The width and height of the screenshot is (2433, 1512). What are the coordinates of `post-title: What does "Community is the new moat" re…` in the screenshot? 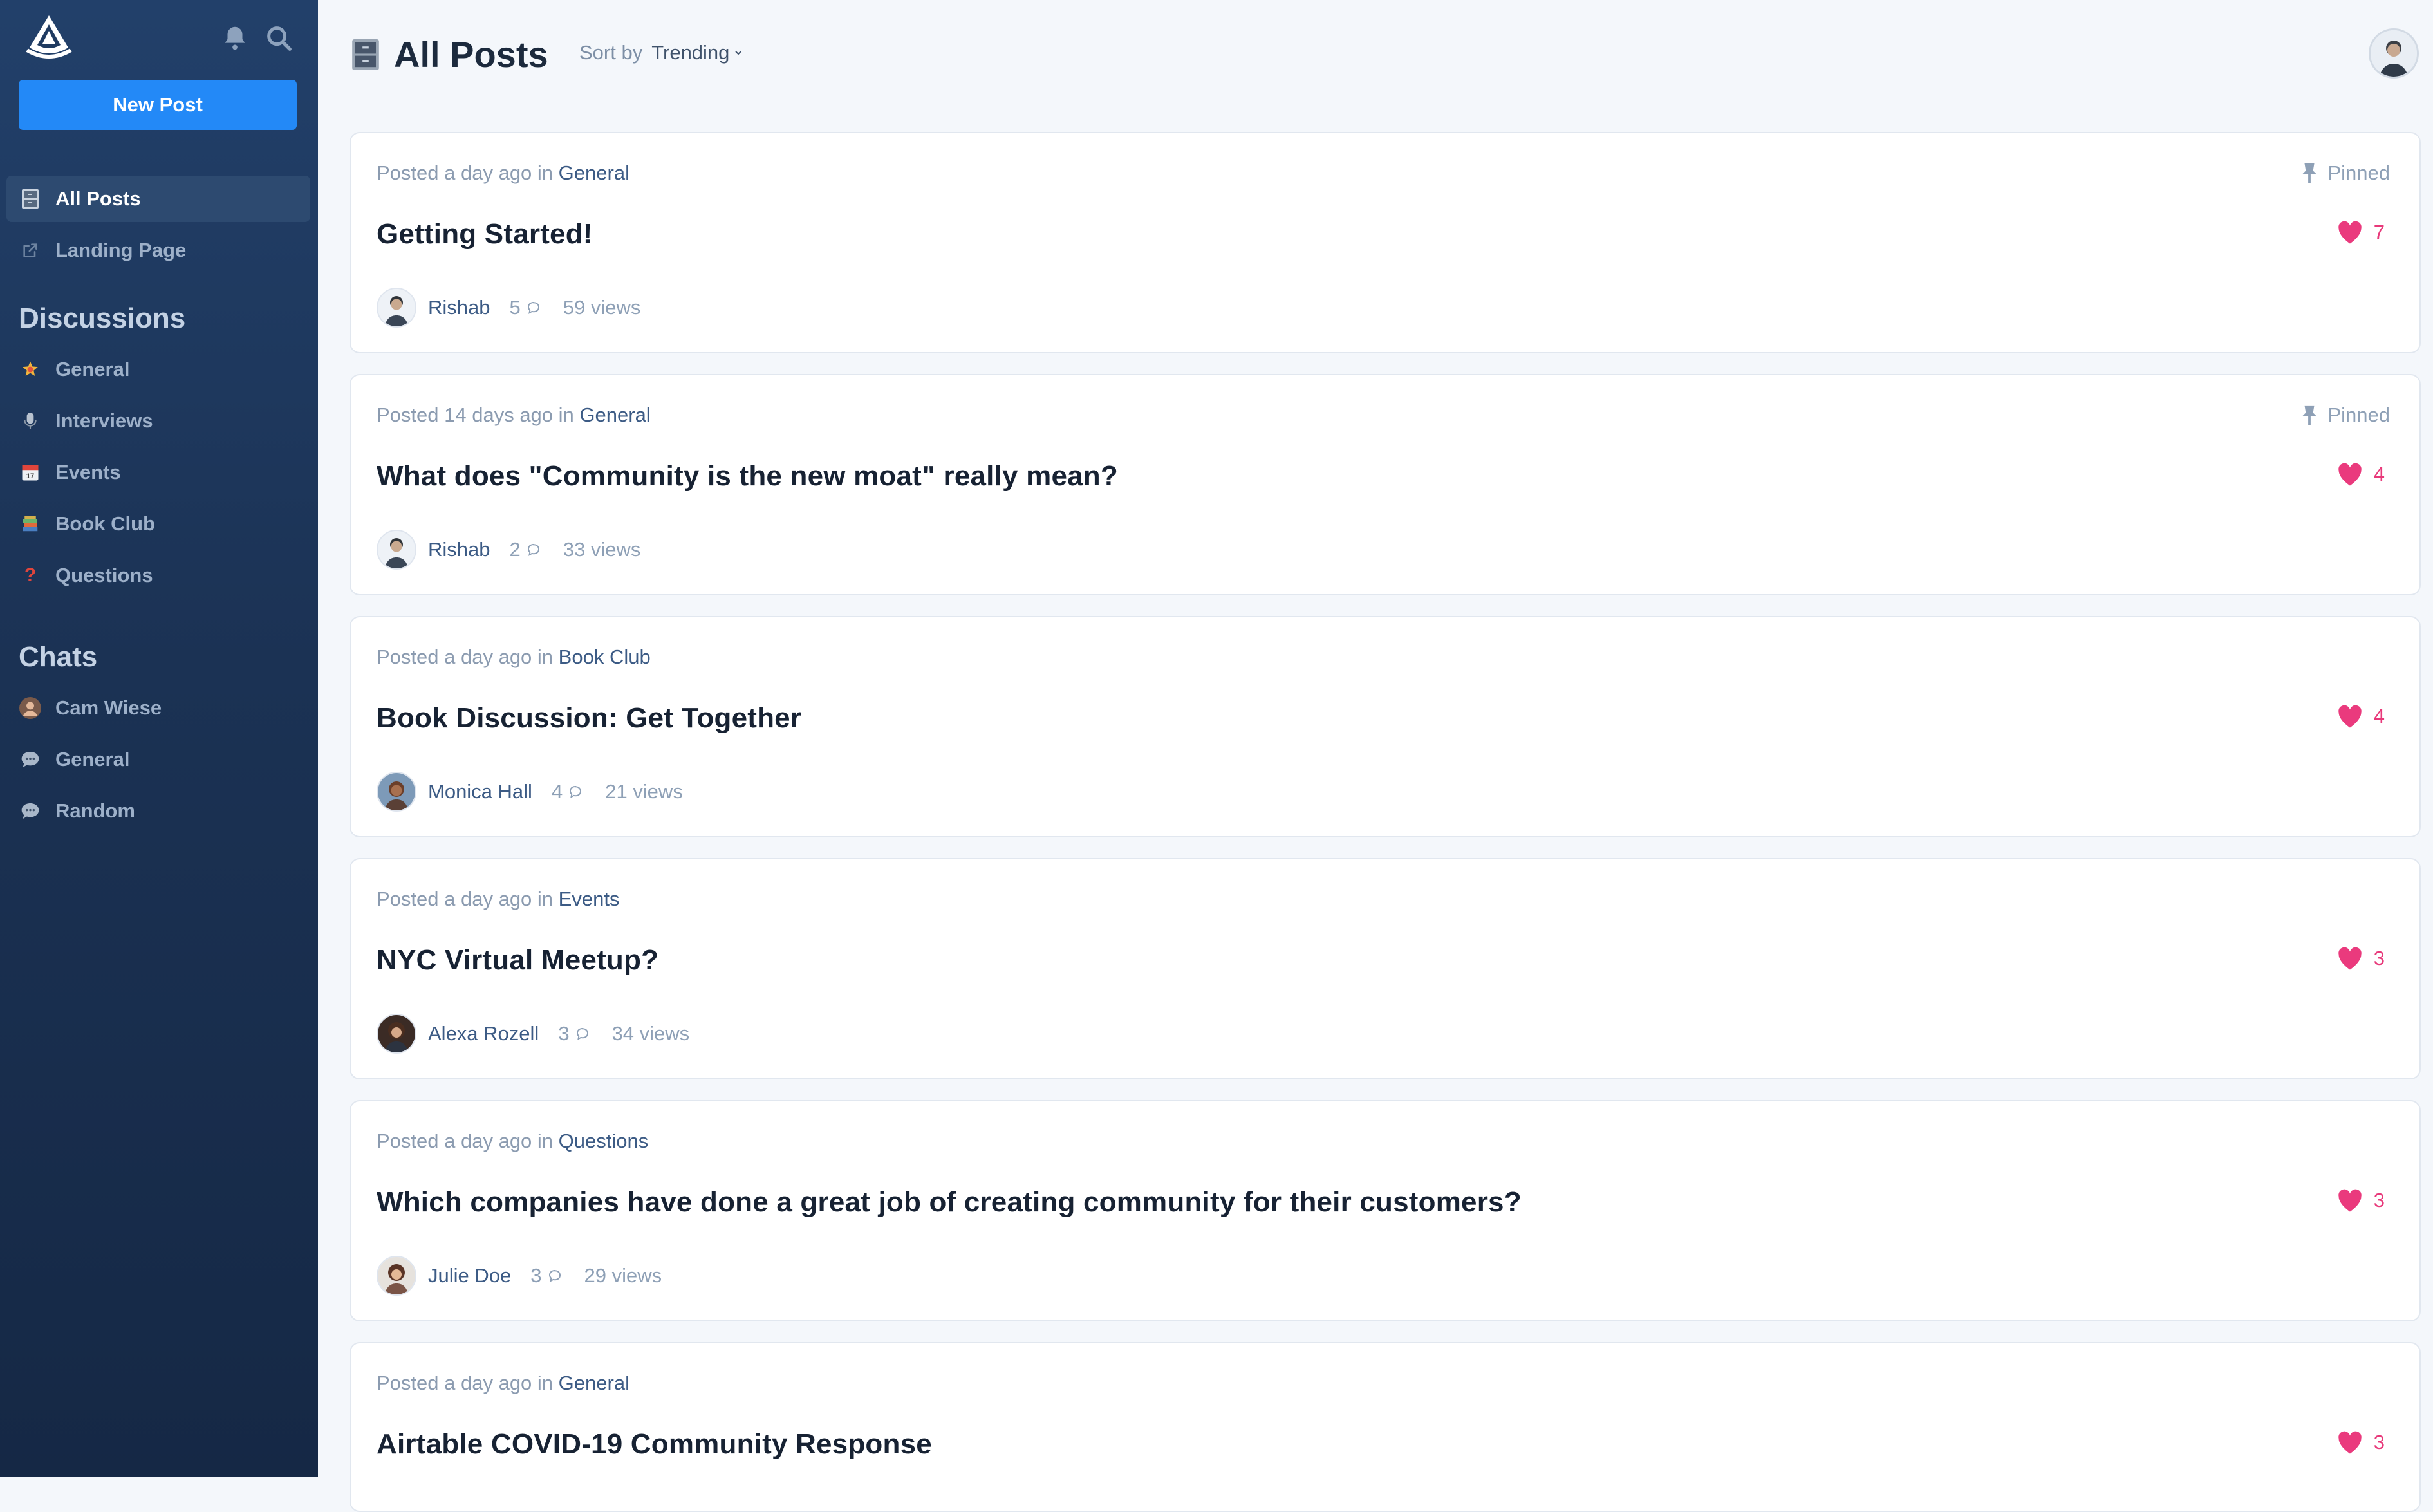 It's located at (747, 476).